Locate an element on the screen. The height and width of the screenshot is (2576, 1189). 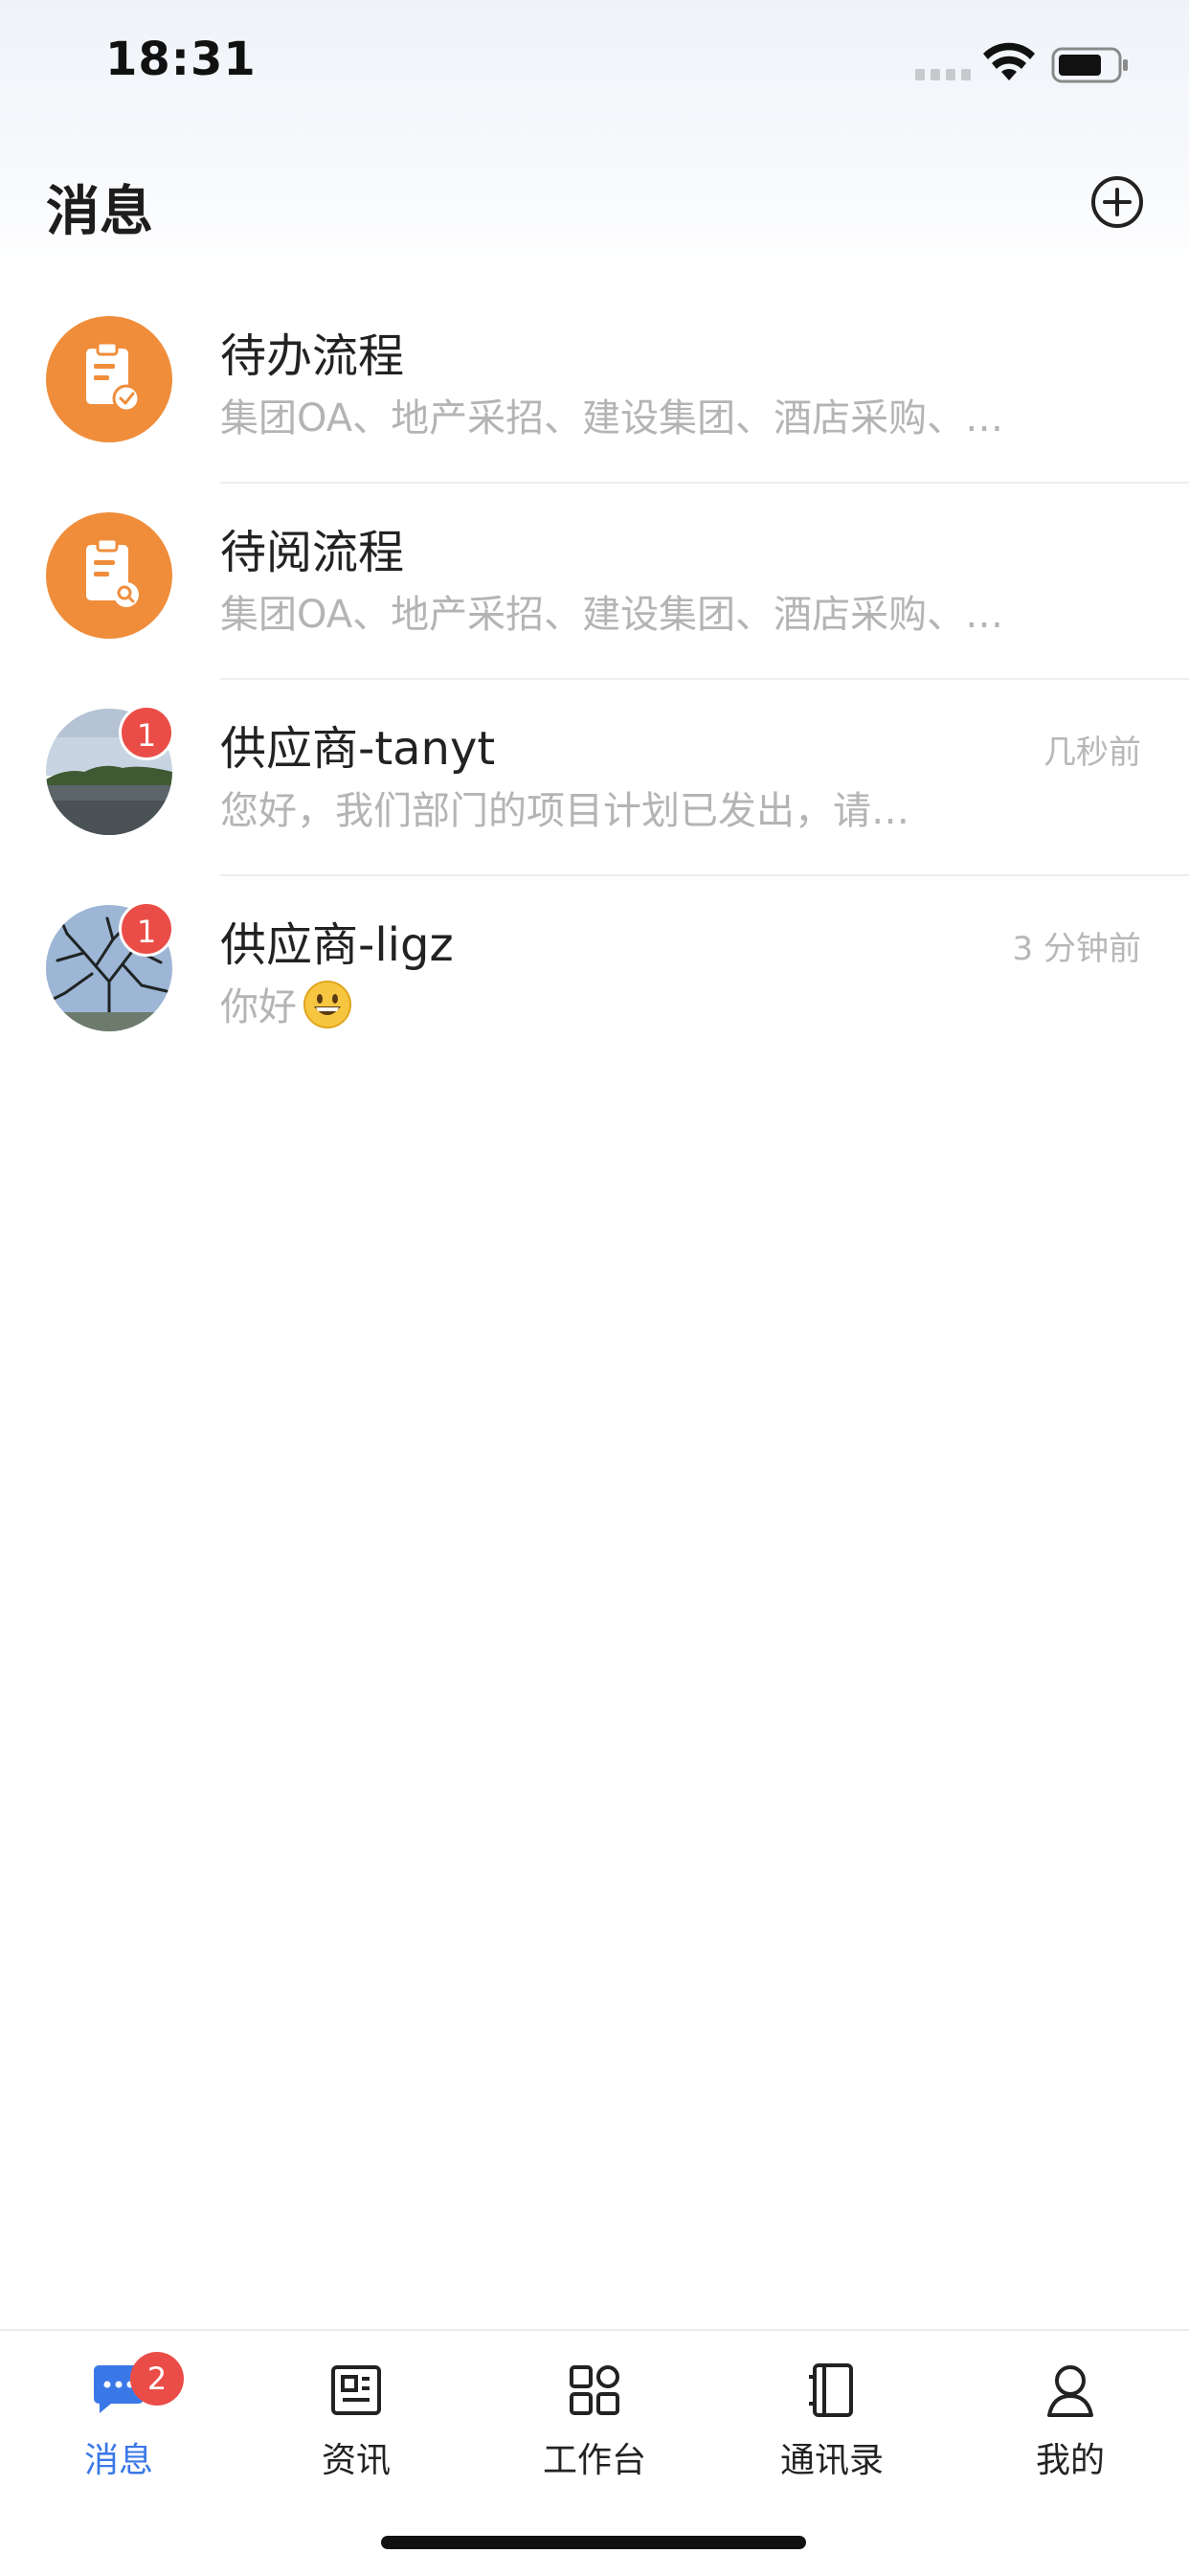
item-title: 供应商-ligz is located at coordinates (337, 945).